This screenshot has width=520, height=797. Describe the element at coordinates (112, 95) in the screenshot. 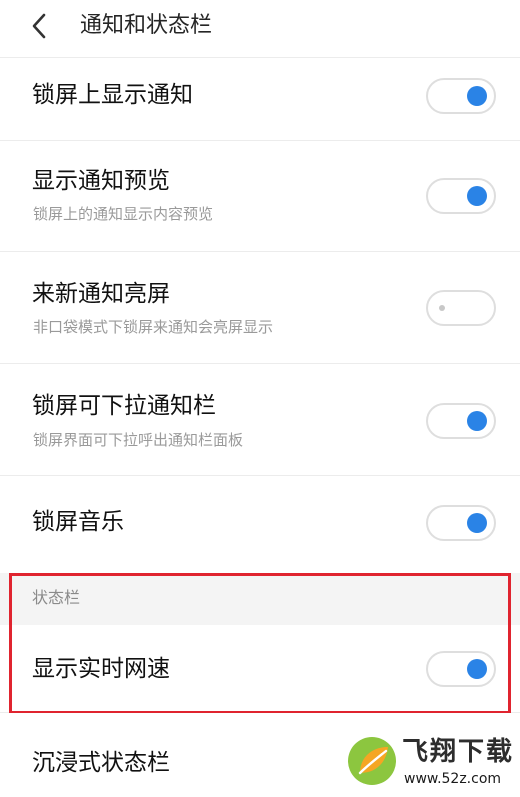

I see `setting-title: 锁屏上显示通知` at that location.